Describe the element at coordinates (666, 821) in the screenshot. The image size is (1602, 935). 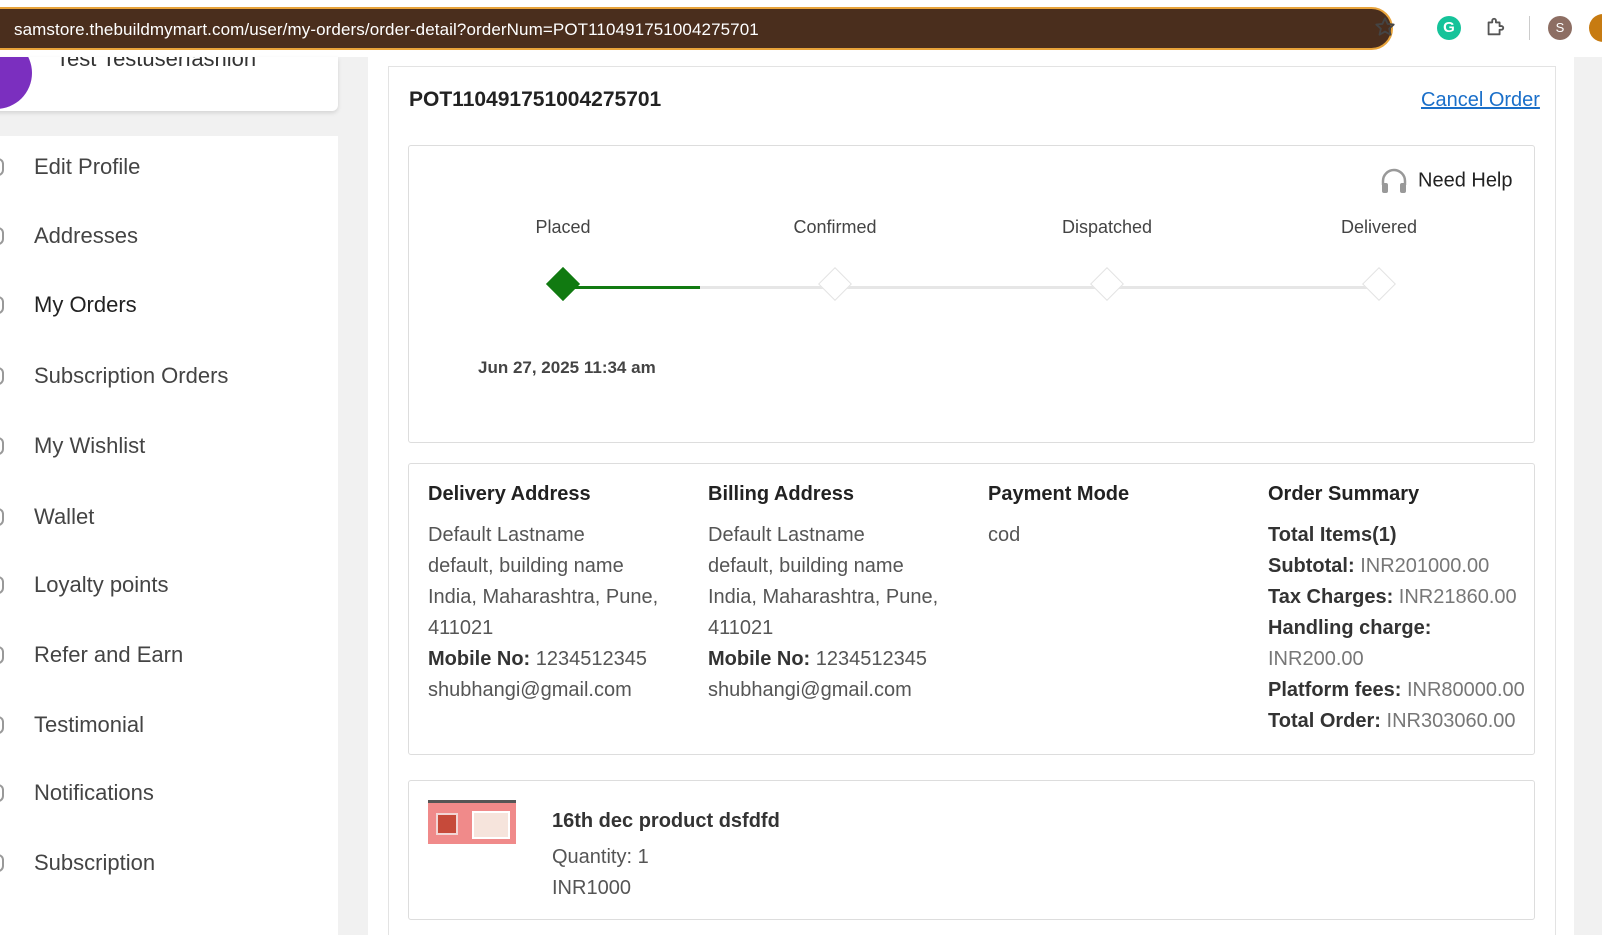
I see `product-name: 16th dec product dsfdfd` at that location.